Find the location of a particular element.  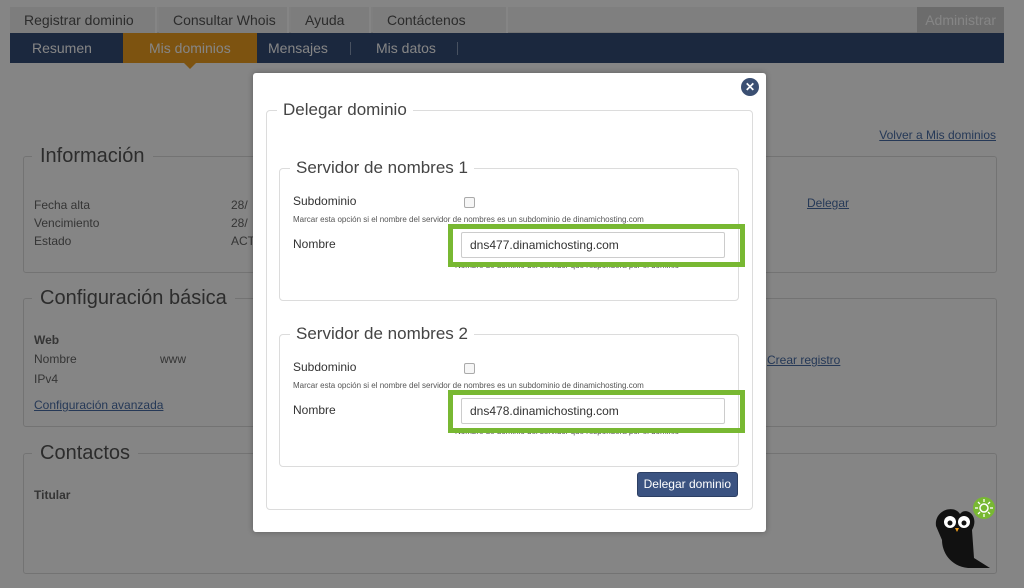

close-icon: ✕ is located at coordinates (750, 87).